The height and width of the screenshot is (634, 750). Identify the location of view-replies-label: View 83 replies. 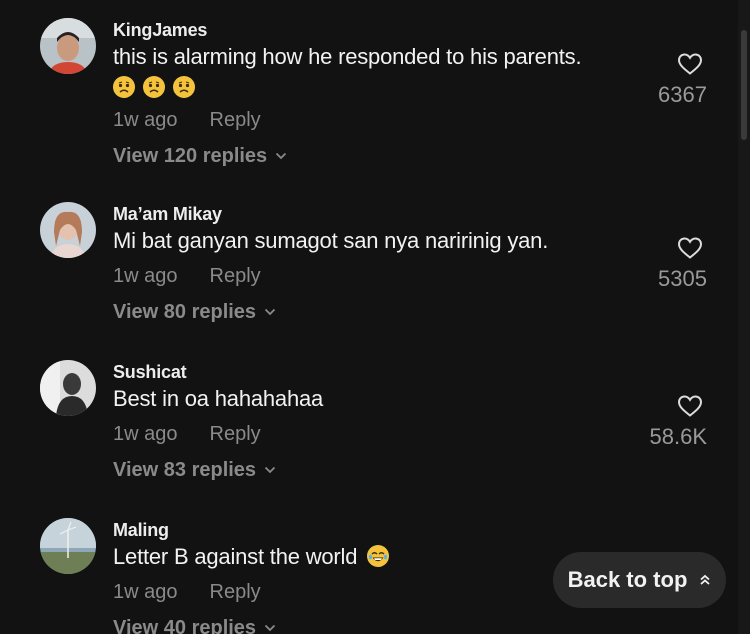
(185, 470).